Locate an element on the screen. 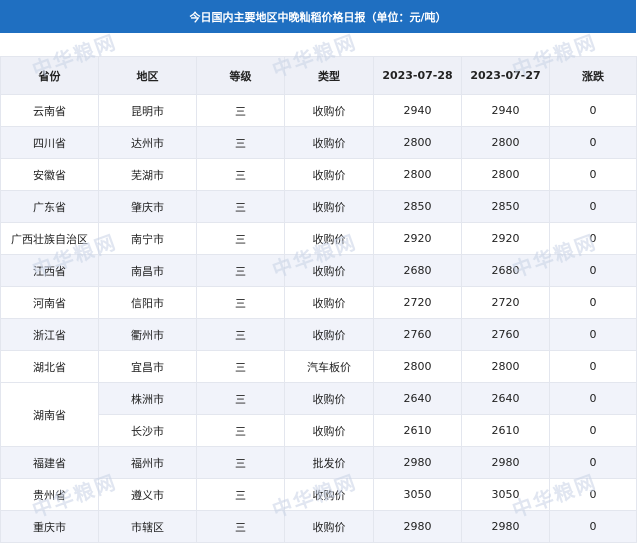 The width and height of the screenshot is (643, 549). cell-province: 广西壮族自治区 is located at coordinates (49, 238).